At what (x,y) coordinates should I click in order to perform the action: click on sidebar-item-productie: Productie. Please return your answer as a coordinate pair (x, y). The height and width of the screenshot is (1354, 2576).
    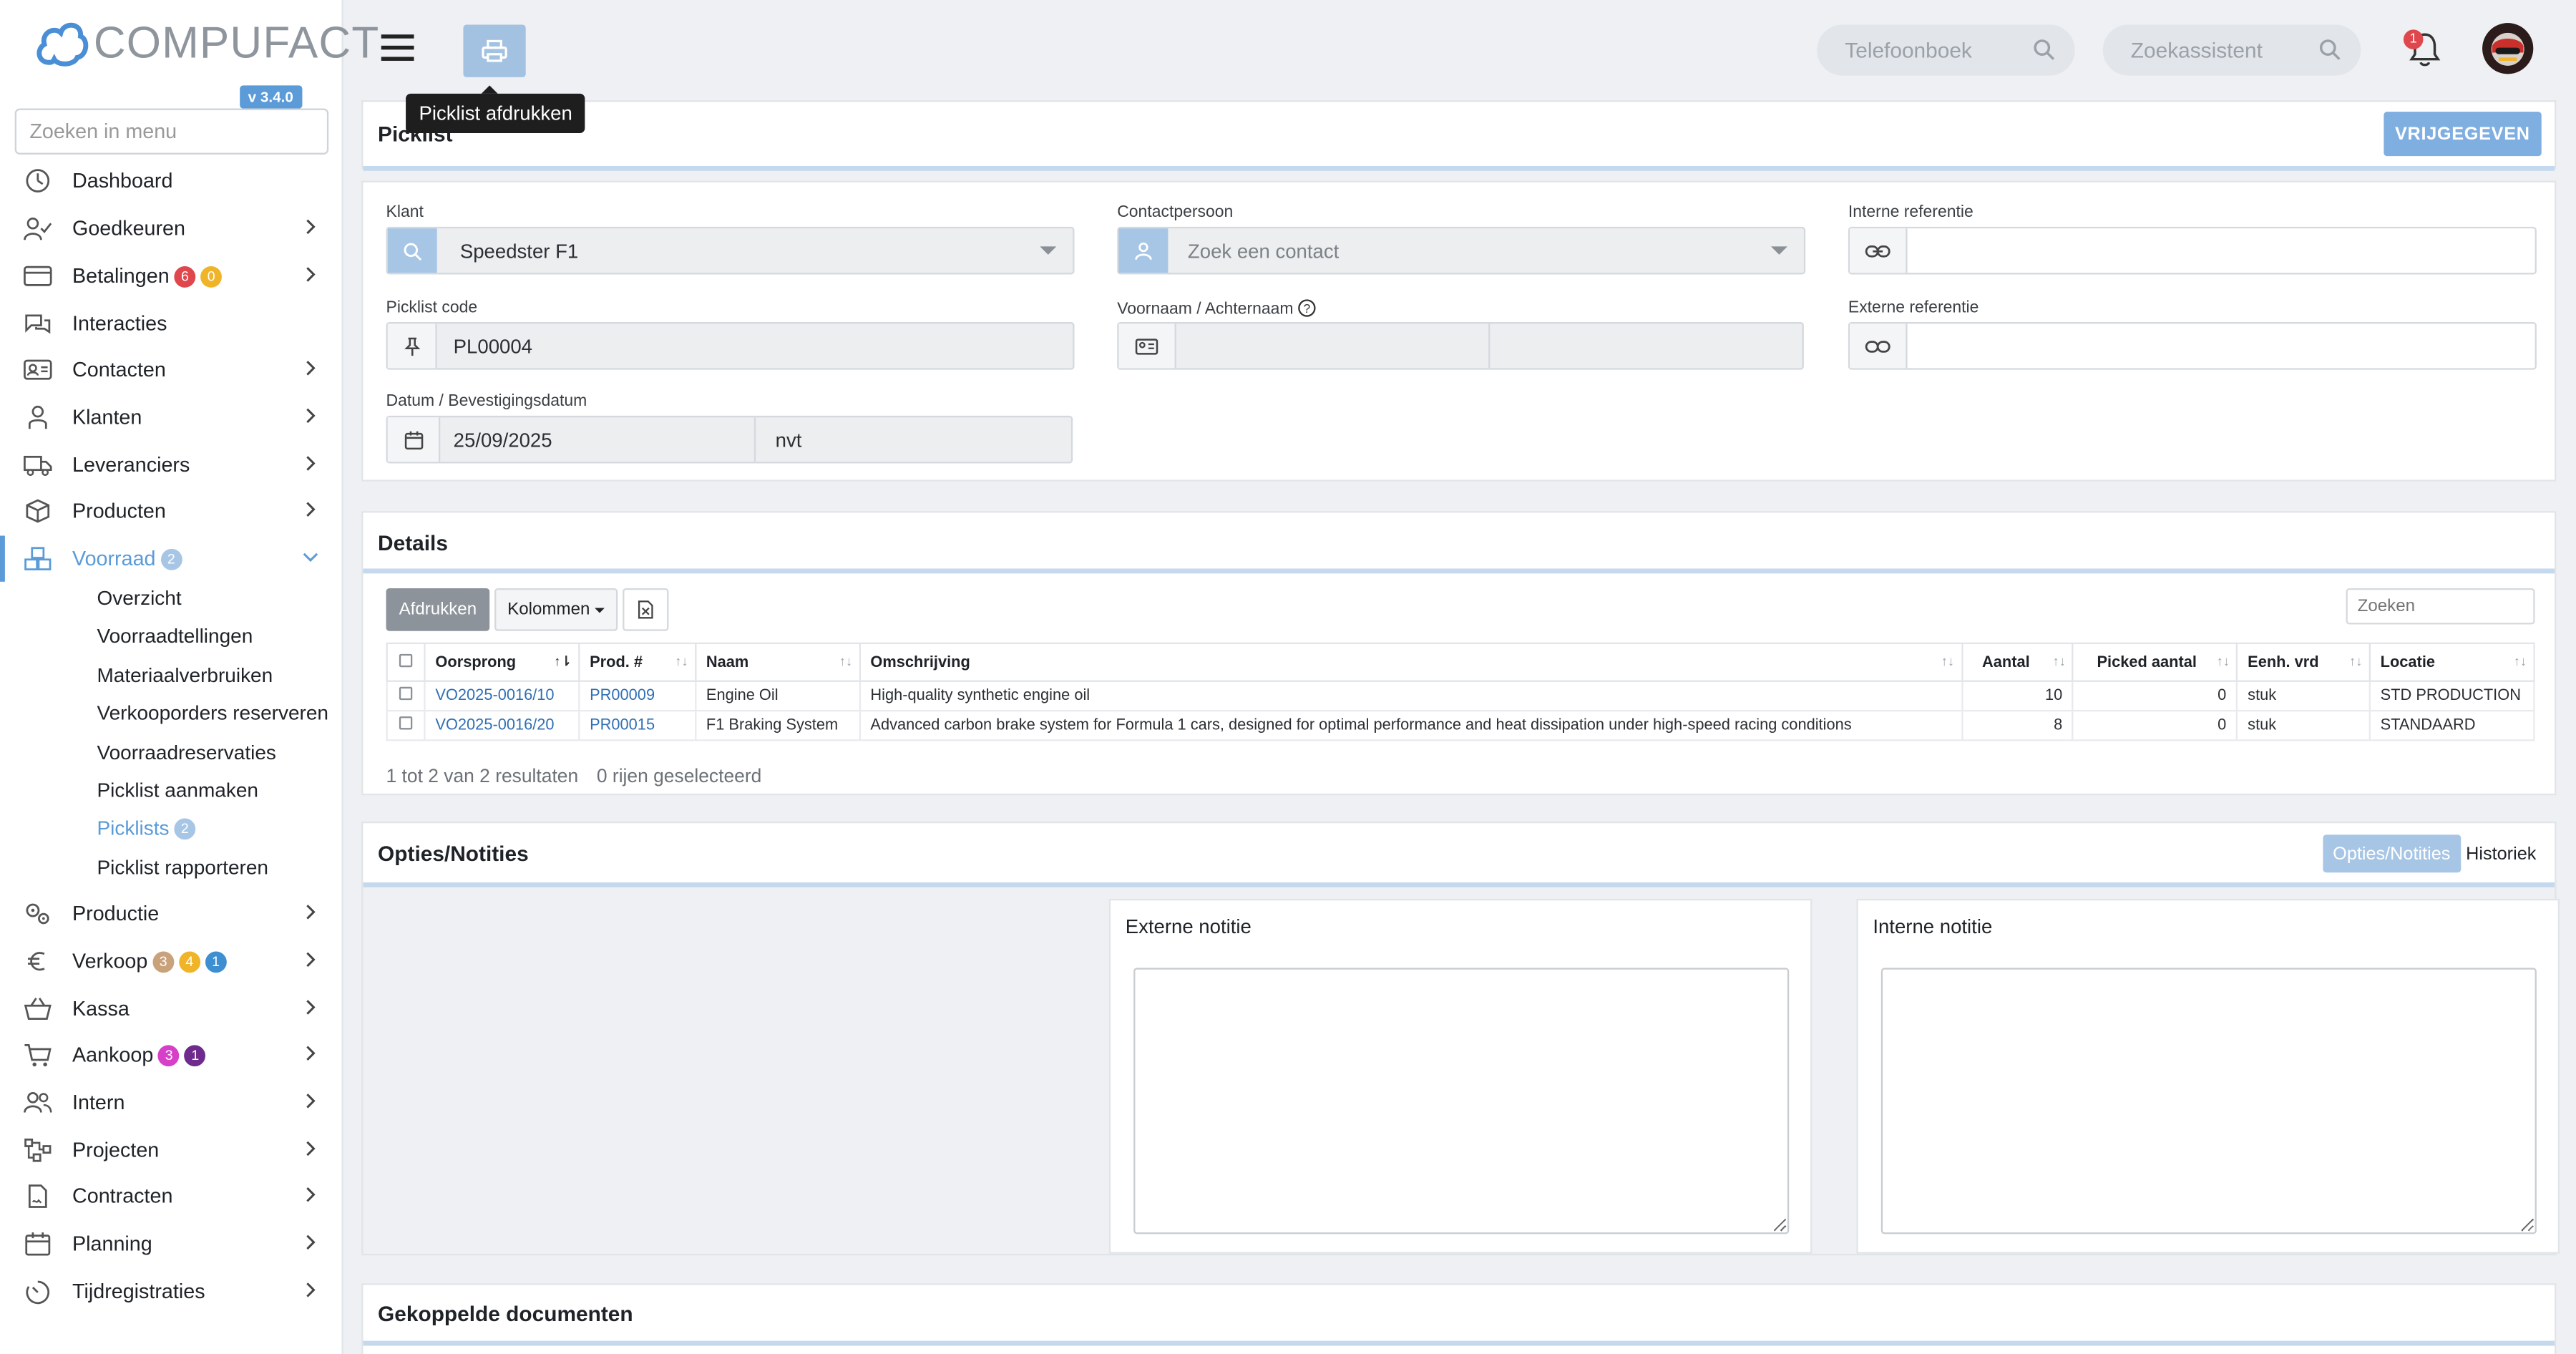
    Looking at the image, I should click on (171, 913).